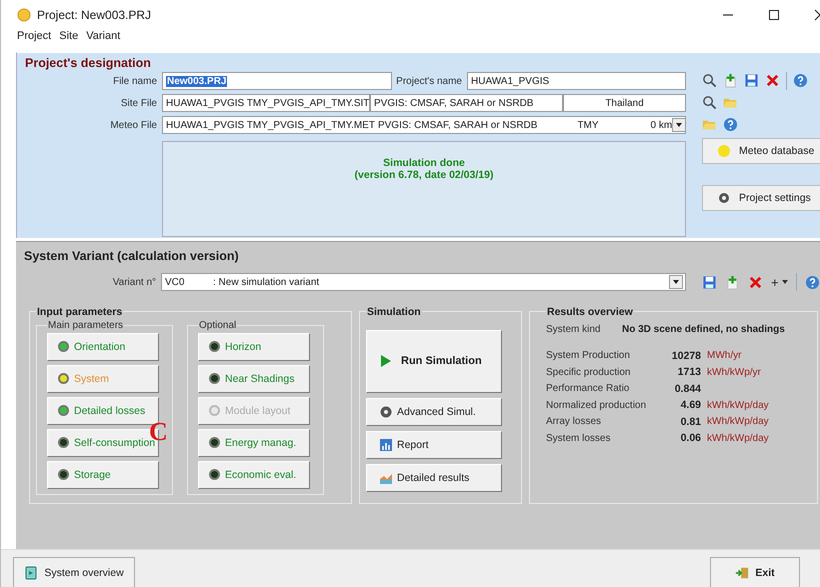 This screenshot has width=820, height=587. Describe the element at coordinates (434, 478) in the screenshot. I see `simulation-button: Detailed results` at that location.